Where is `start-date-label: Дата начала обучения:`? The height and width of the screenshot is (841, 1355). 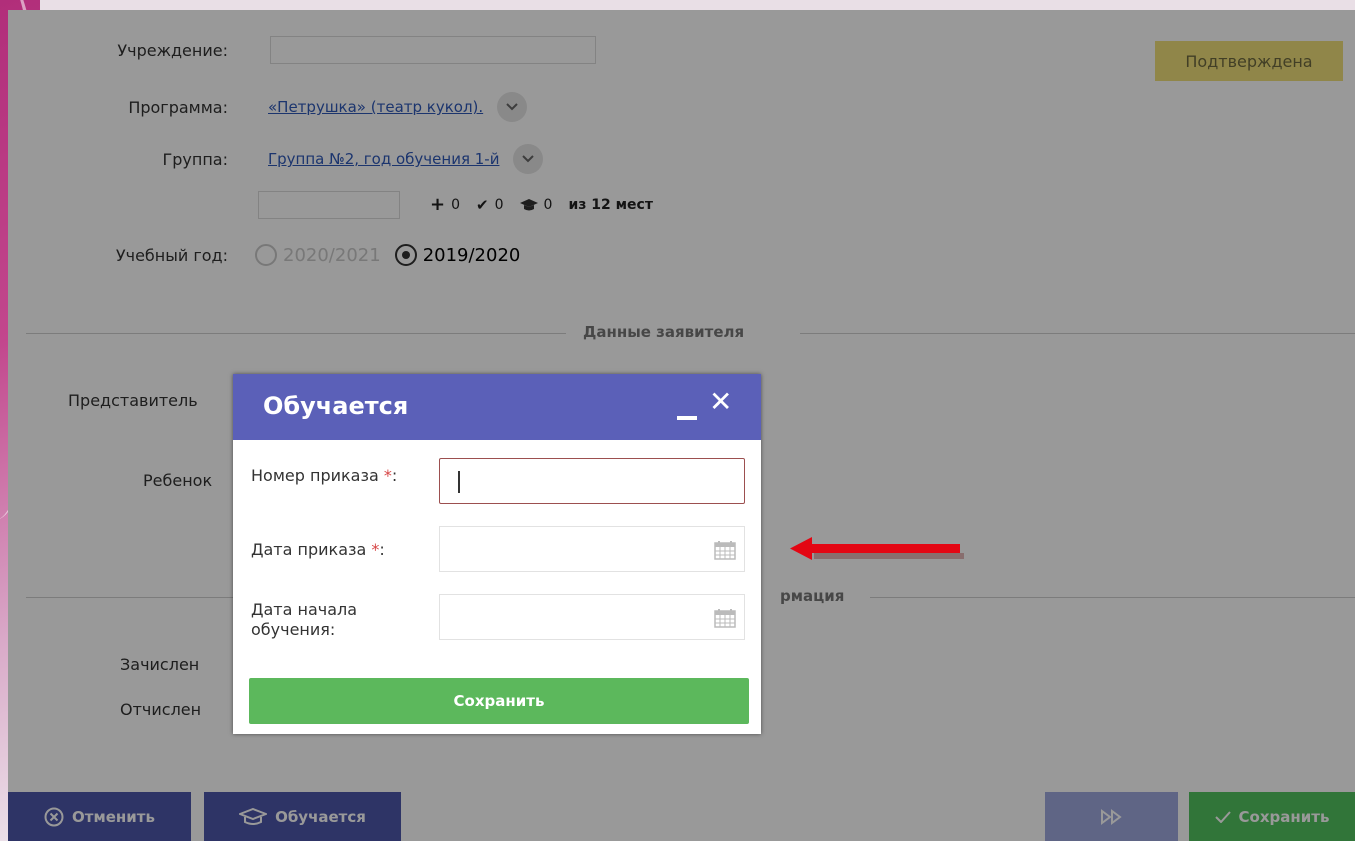
start-date-label: Дата начала обучения: is located at coordinates (304, 619).